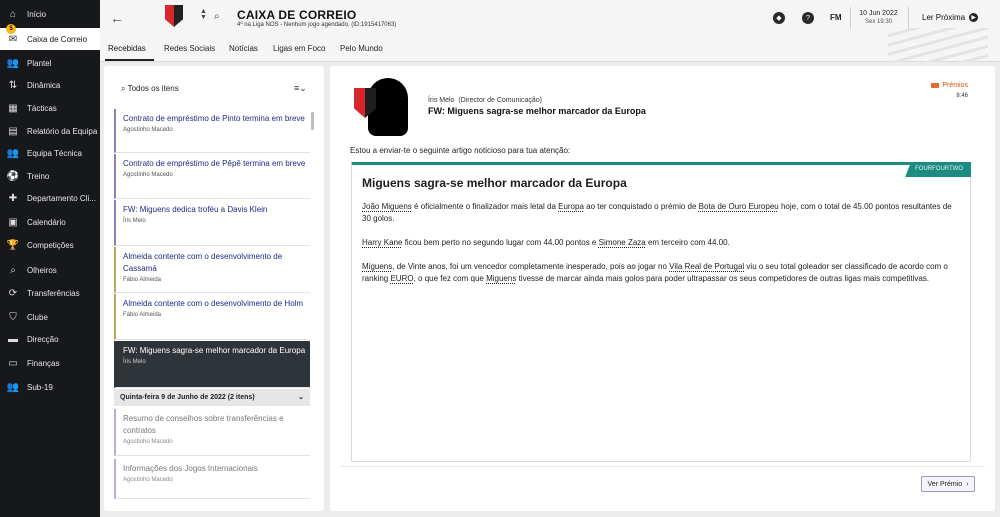  Describe the element at coordinates (967, 484) in the screenshot. I see `chevron-right-icon: ›` at that location.